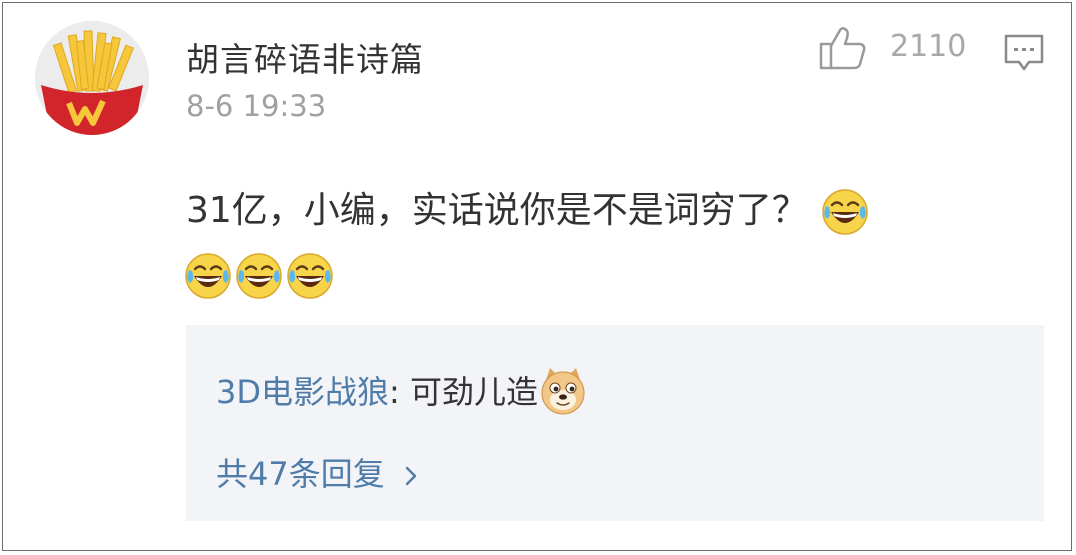  What do you see at coordinates (473, 392) in the screenshot?
I see `reply-text: 可劲儿造` at bounding box center [473, 392].